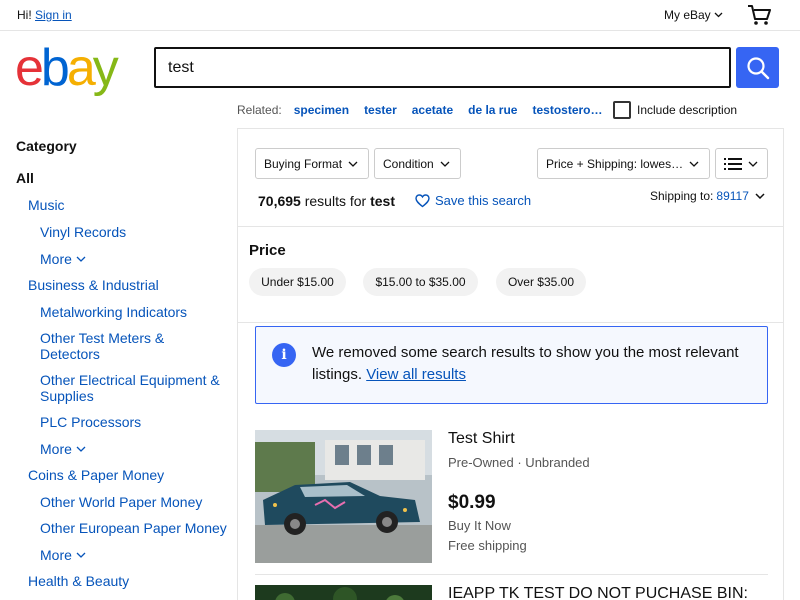 This screenshot has height=600, width=800. What do you see at coordinates (420, 282) in the screenshot?
I see `price-15-to-35: $15.00 to $35.00` at bounding box center [420, 282].